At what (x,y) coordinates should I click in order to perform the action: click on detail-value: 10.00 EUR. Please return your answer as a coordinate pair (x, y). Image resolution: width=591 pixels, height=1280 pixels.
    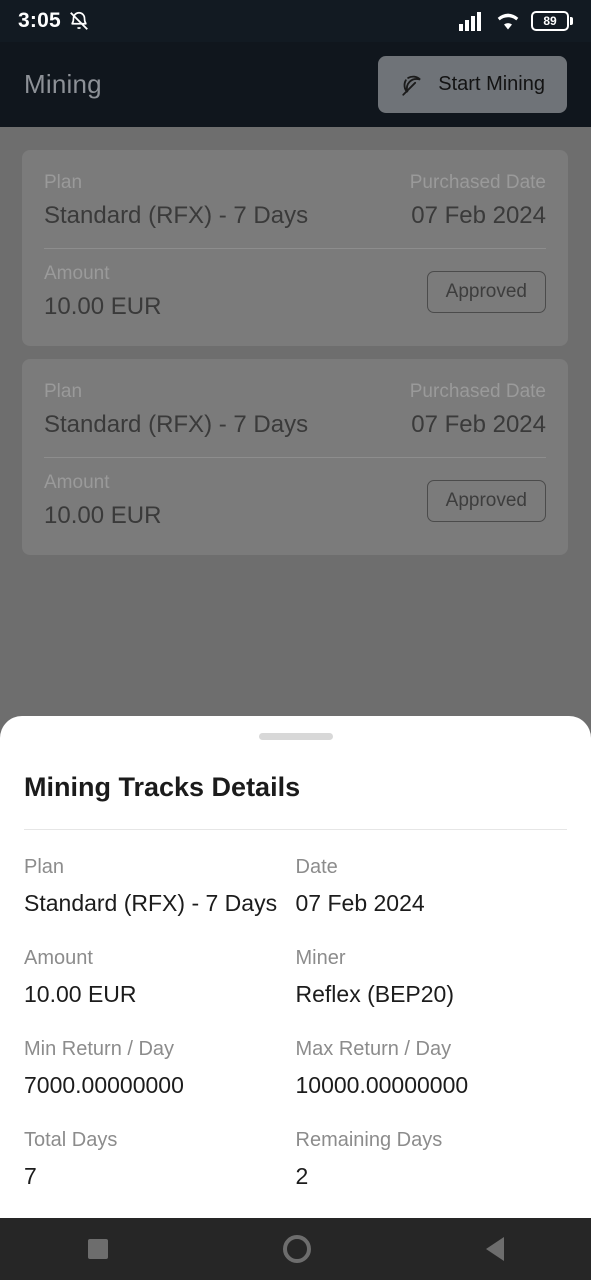
    Looking at the image, I should click on (80, 994).